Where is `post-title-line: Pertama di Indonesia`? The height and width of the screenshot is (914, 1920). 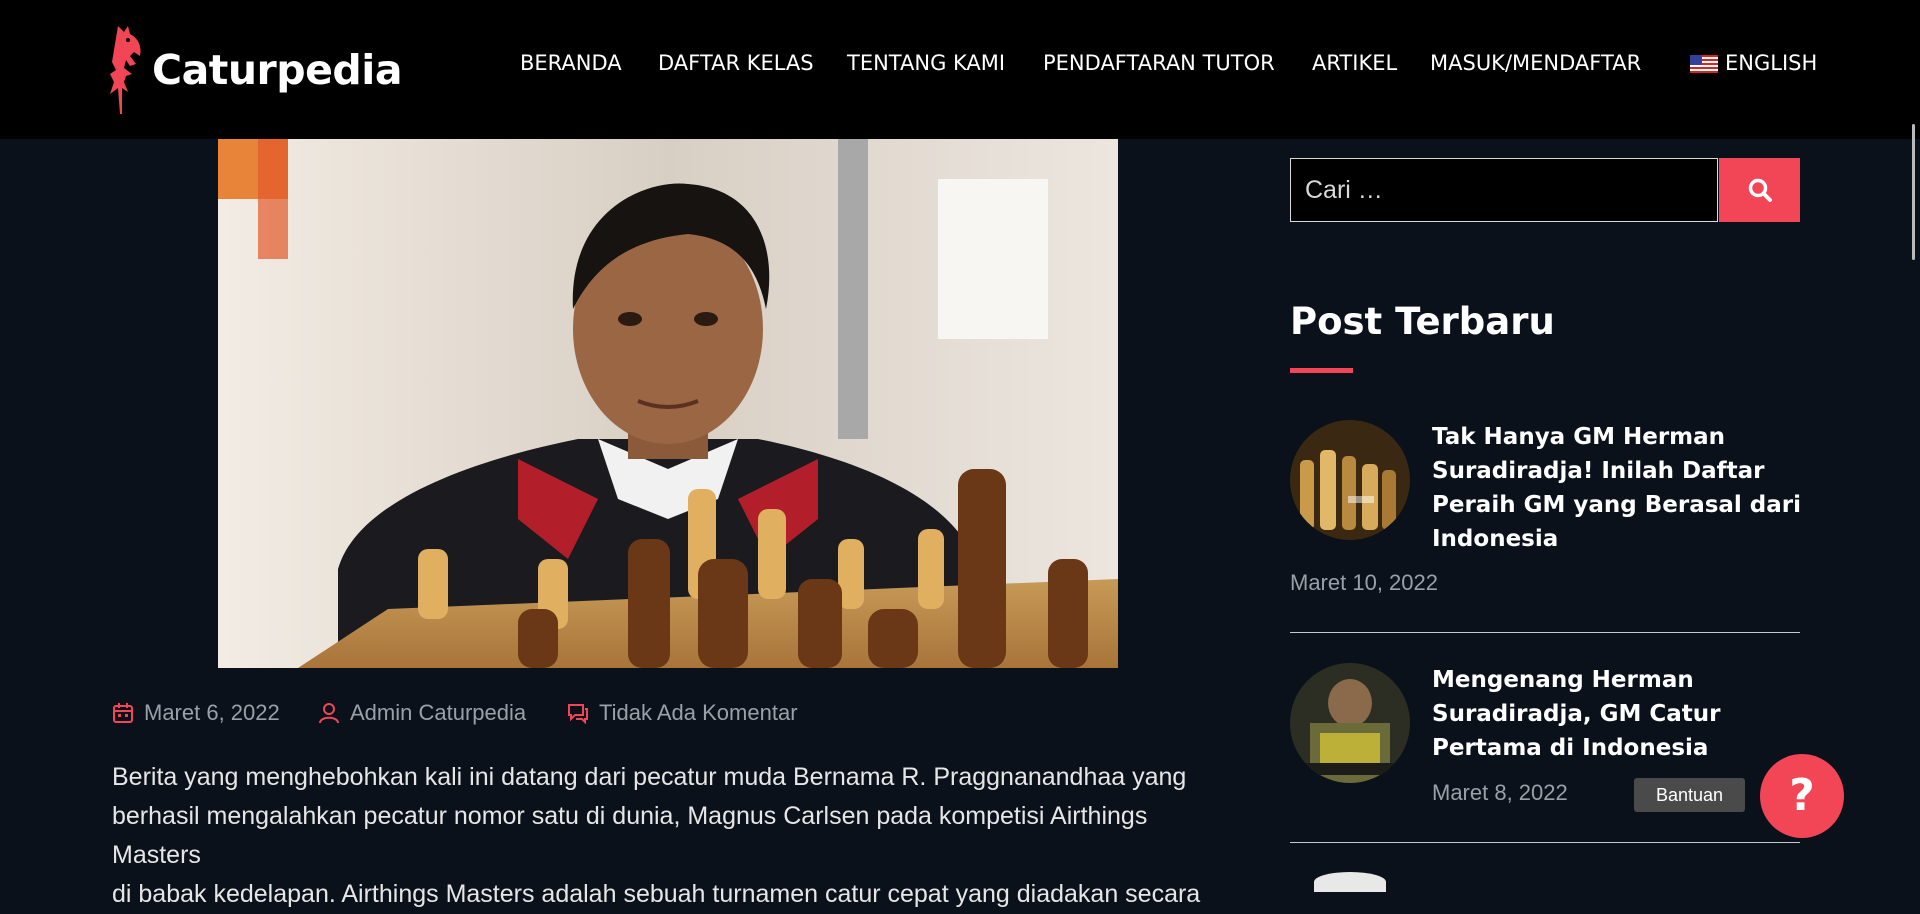
post-title-line: Pertama di Indonesia is located at coordinates (1570, 748).